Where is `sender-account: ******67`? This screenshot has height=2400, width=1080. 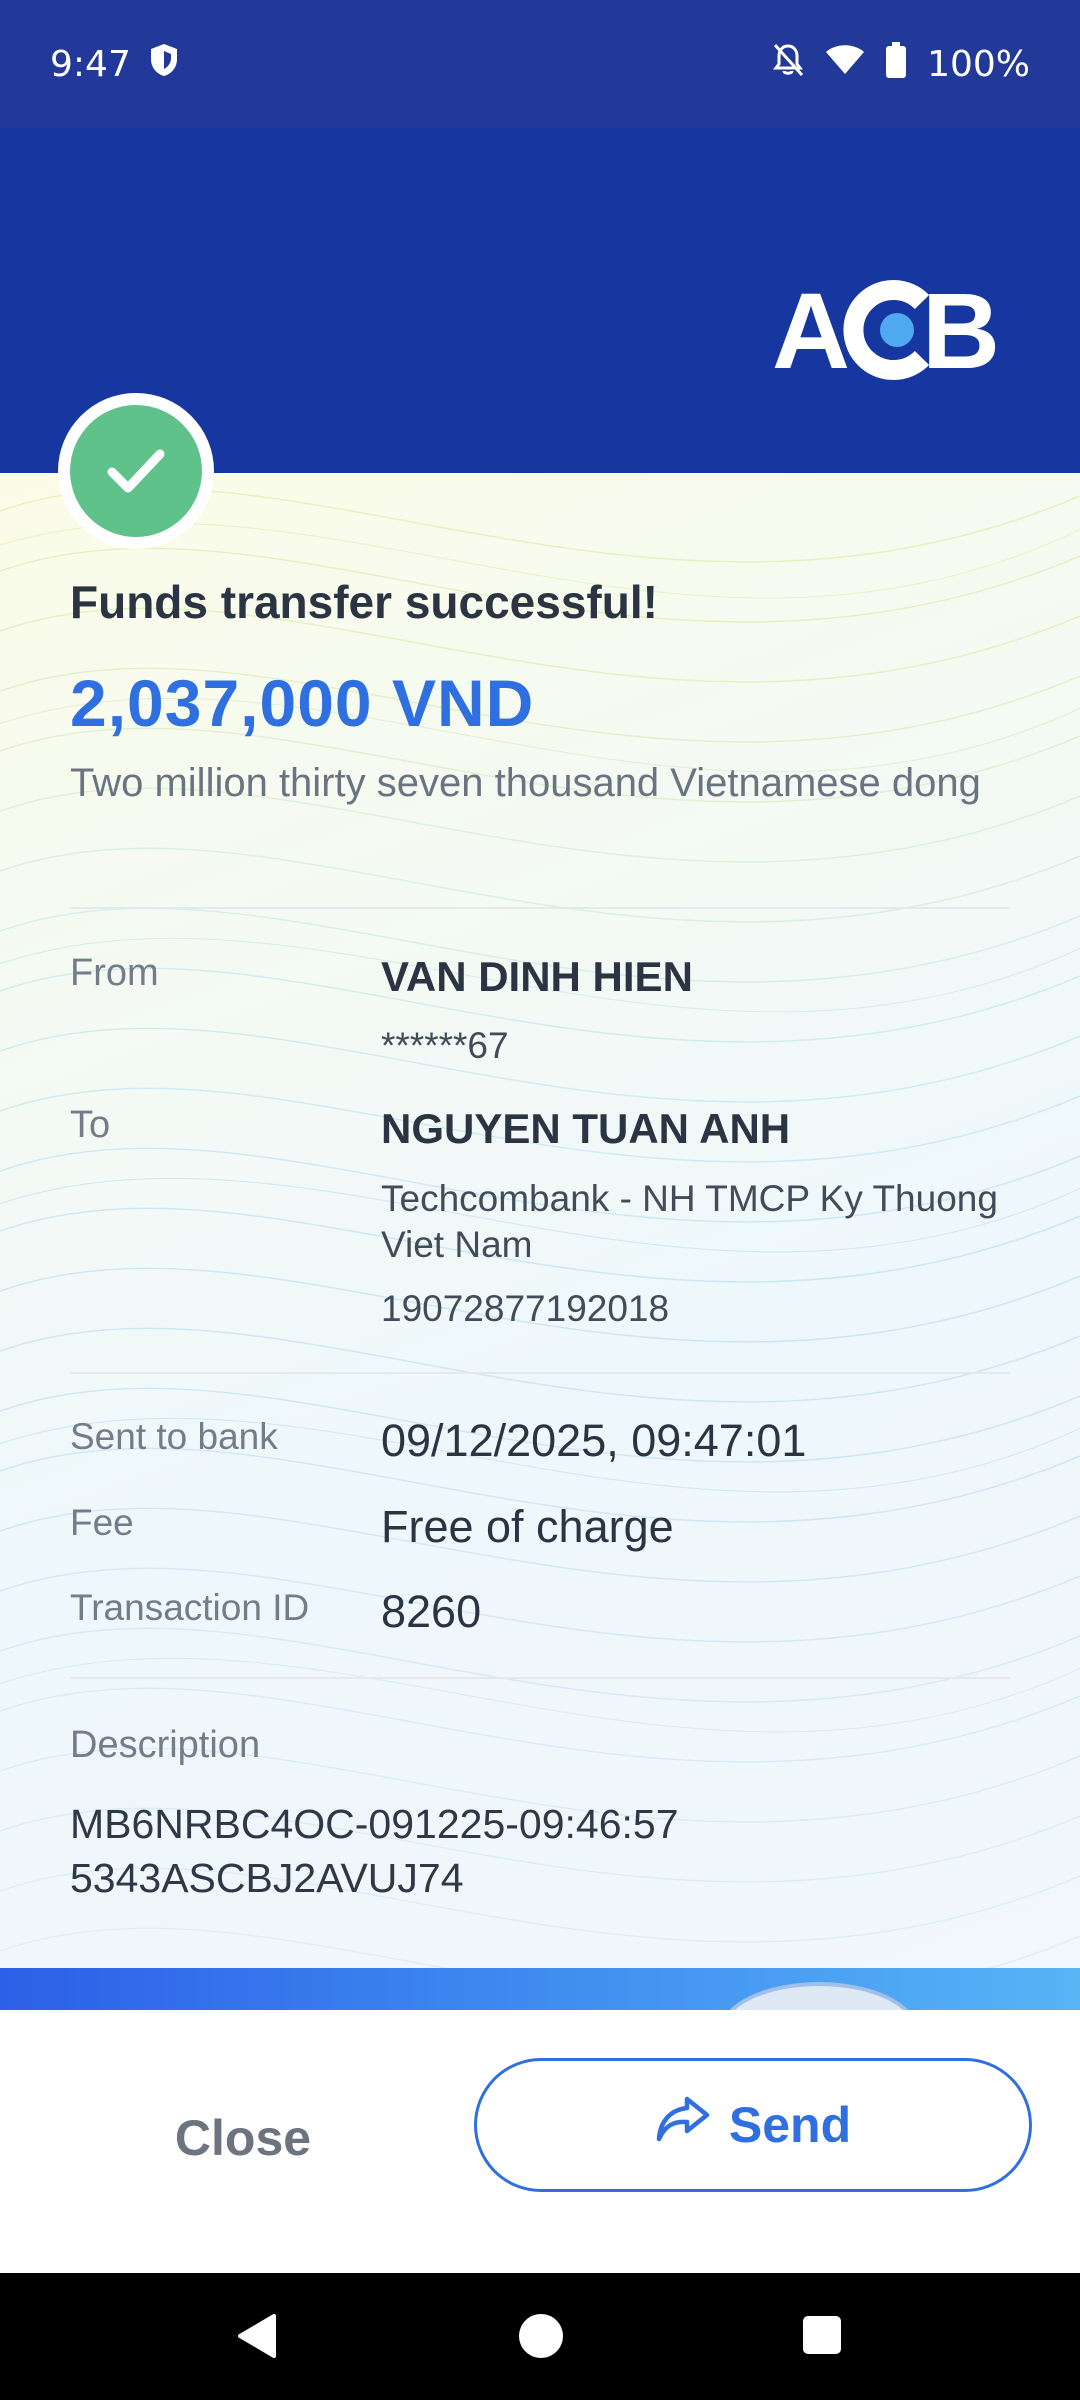
sender-account: ******67 is located at coordinates (445, 1045).